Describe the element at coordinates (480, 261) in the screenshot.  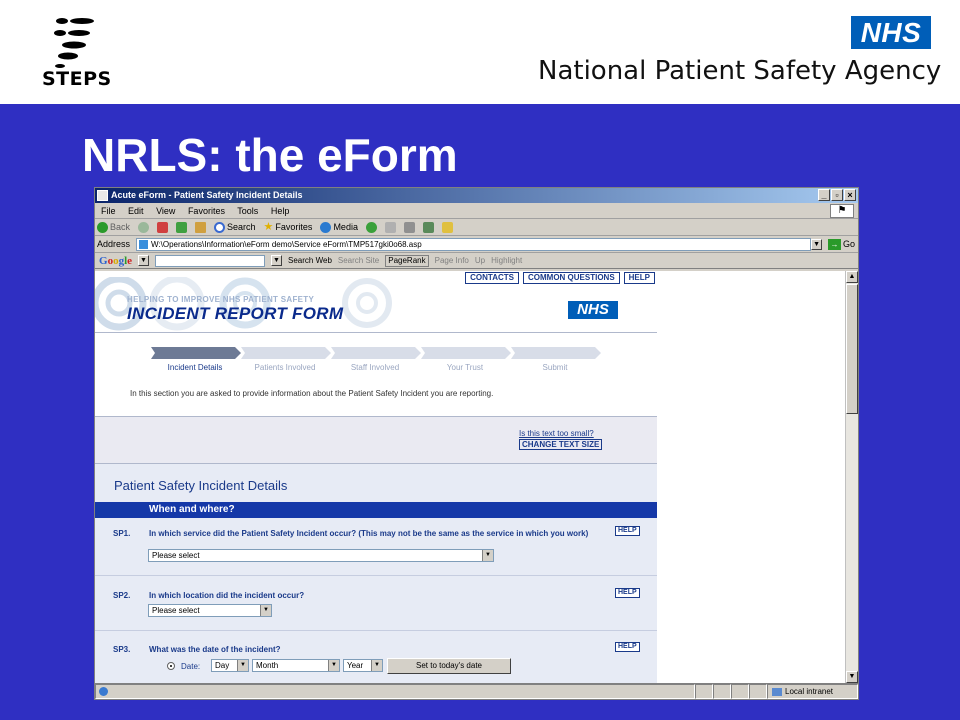
I see `up-button: Up` at that location.